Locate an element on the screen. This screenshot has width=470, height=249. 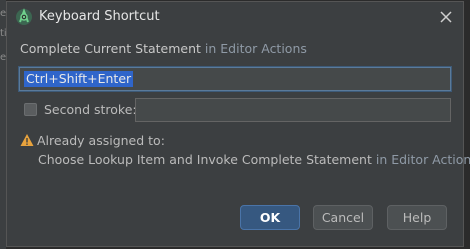
second-stroke-checkbox is located at coordinates (30, 109).